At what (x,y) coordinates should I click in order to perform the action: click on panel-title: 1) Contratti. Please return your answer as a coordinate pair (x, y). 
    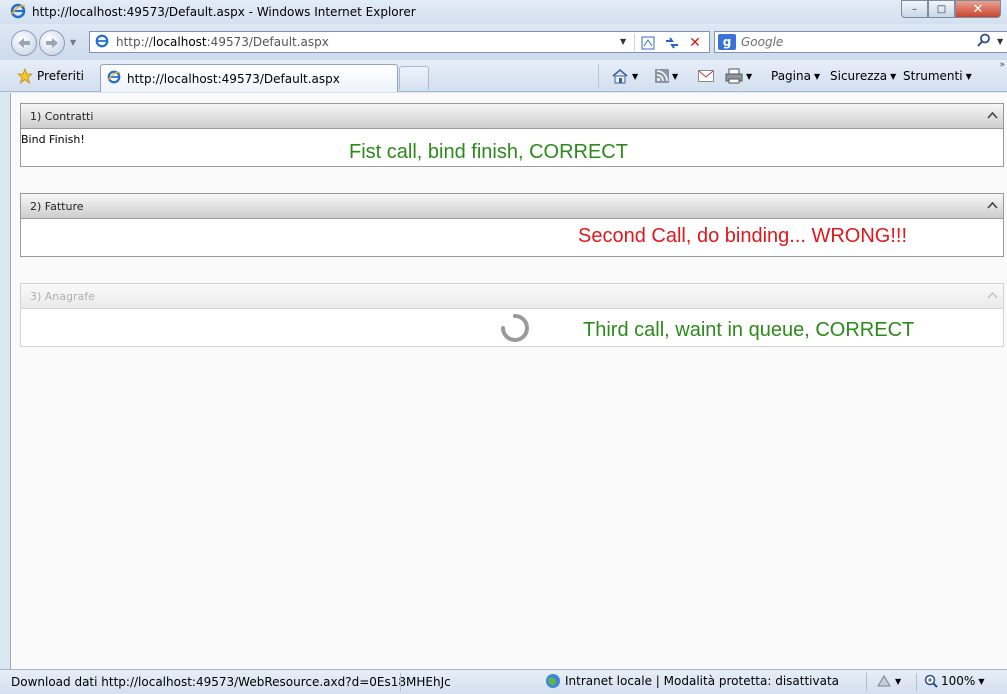
    Looking at the image, I should click on (62, 116).